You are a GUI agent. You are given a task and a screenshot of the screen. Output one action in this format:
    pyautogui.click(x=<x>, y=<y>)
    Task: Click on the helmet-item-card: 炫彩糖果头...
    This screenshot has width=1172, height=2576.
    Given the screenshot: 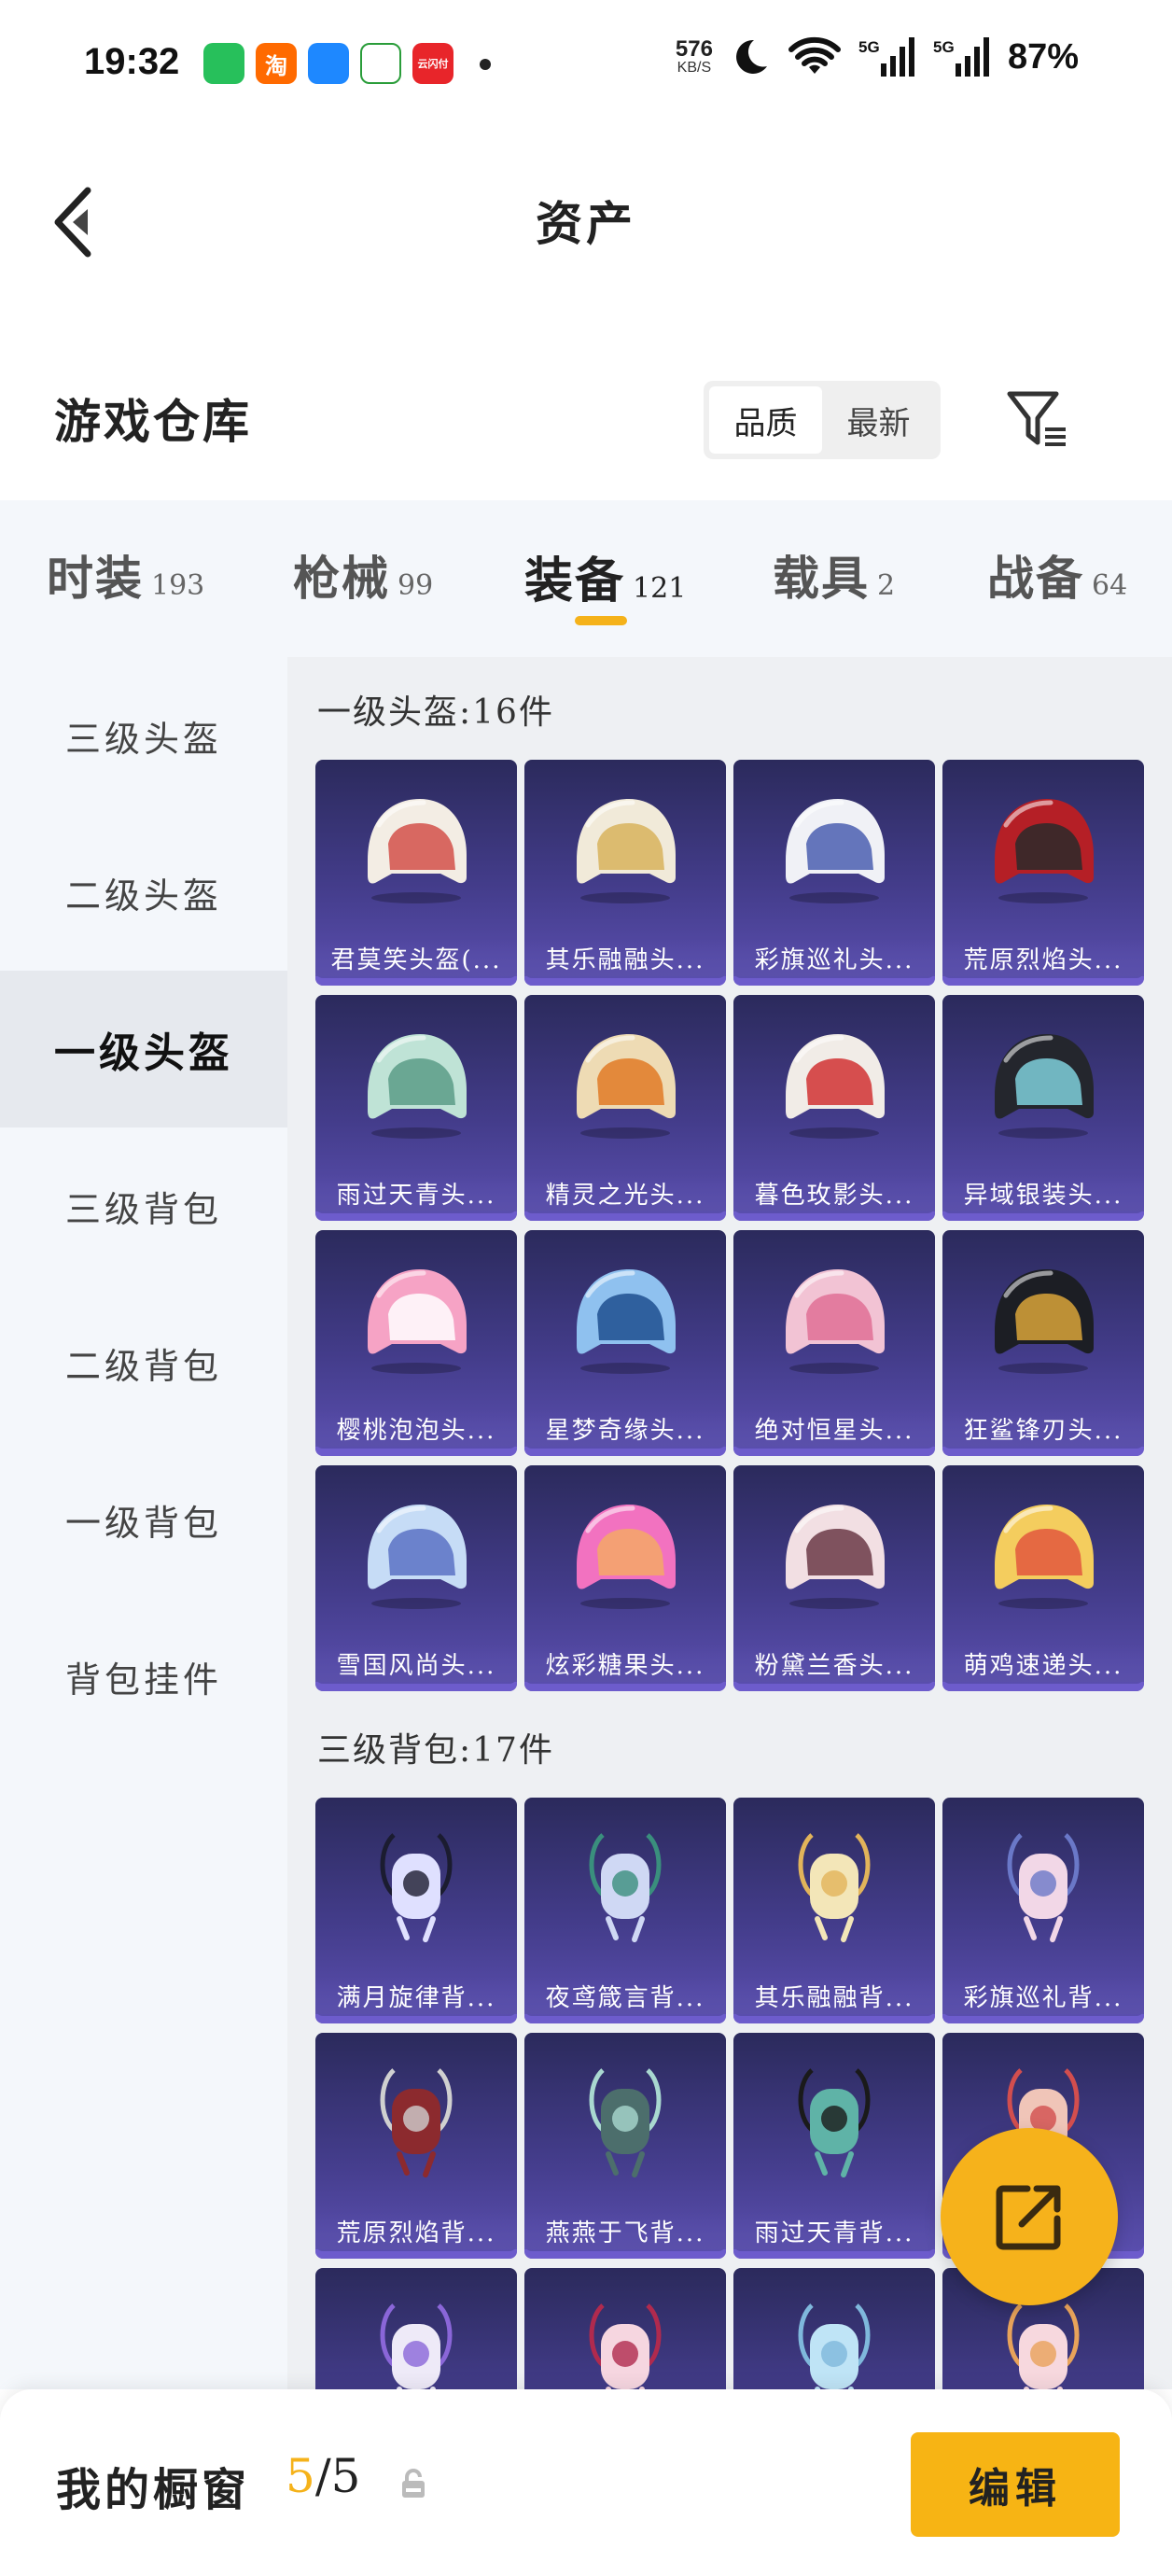 What is the action you would take?
    pyautogui.click(x=625, y=1578)
    